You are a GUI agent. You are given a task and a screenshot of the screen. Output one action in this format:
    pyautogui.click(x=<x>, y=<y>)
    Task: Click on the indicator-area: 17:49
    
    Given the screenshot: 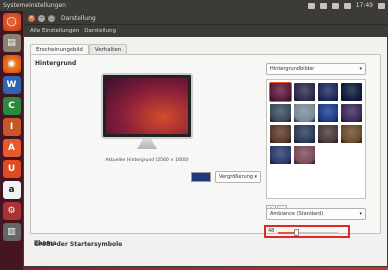 What is the action you would take?
    pyautogui.click(x=346, y=5)
    